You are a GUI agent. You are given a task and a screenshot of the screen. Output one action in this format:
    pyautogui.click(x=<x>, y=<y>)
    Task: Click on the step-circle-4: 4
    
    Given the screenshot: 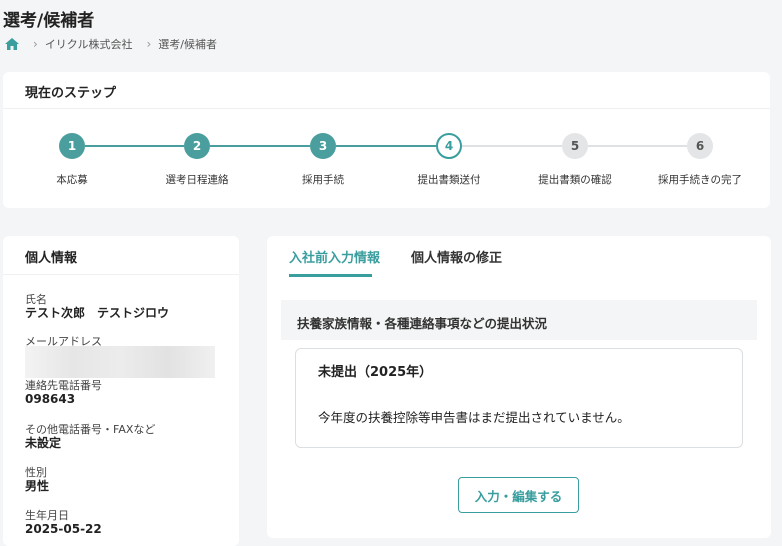 What is the action you would take?
    pyautogui.click(x=449, y=146)
    